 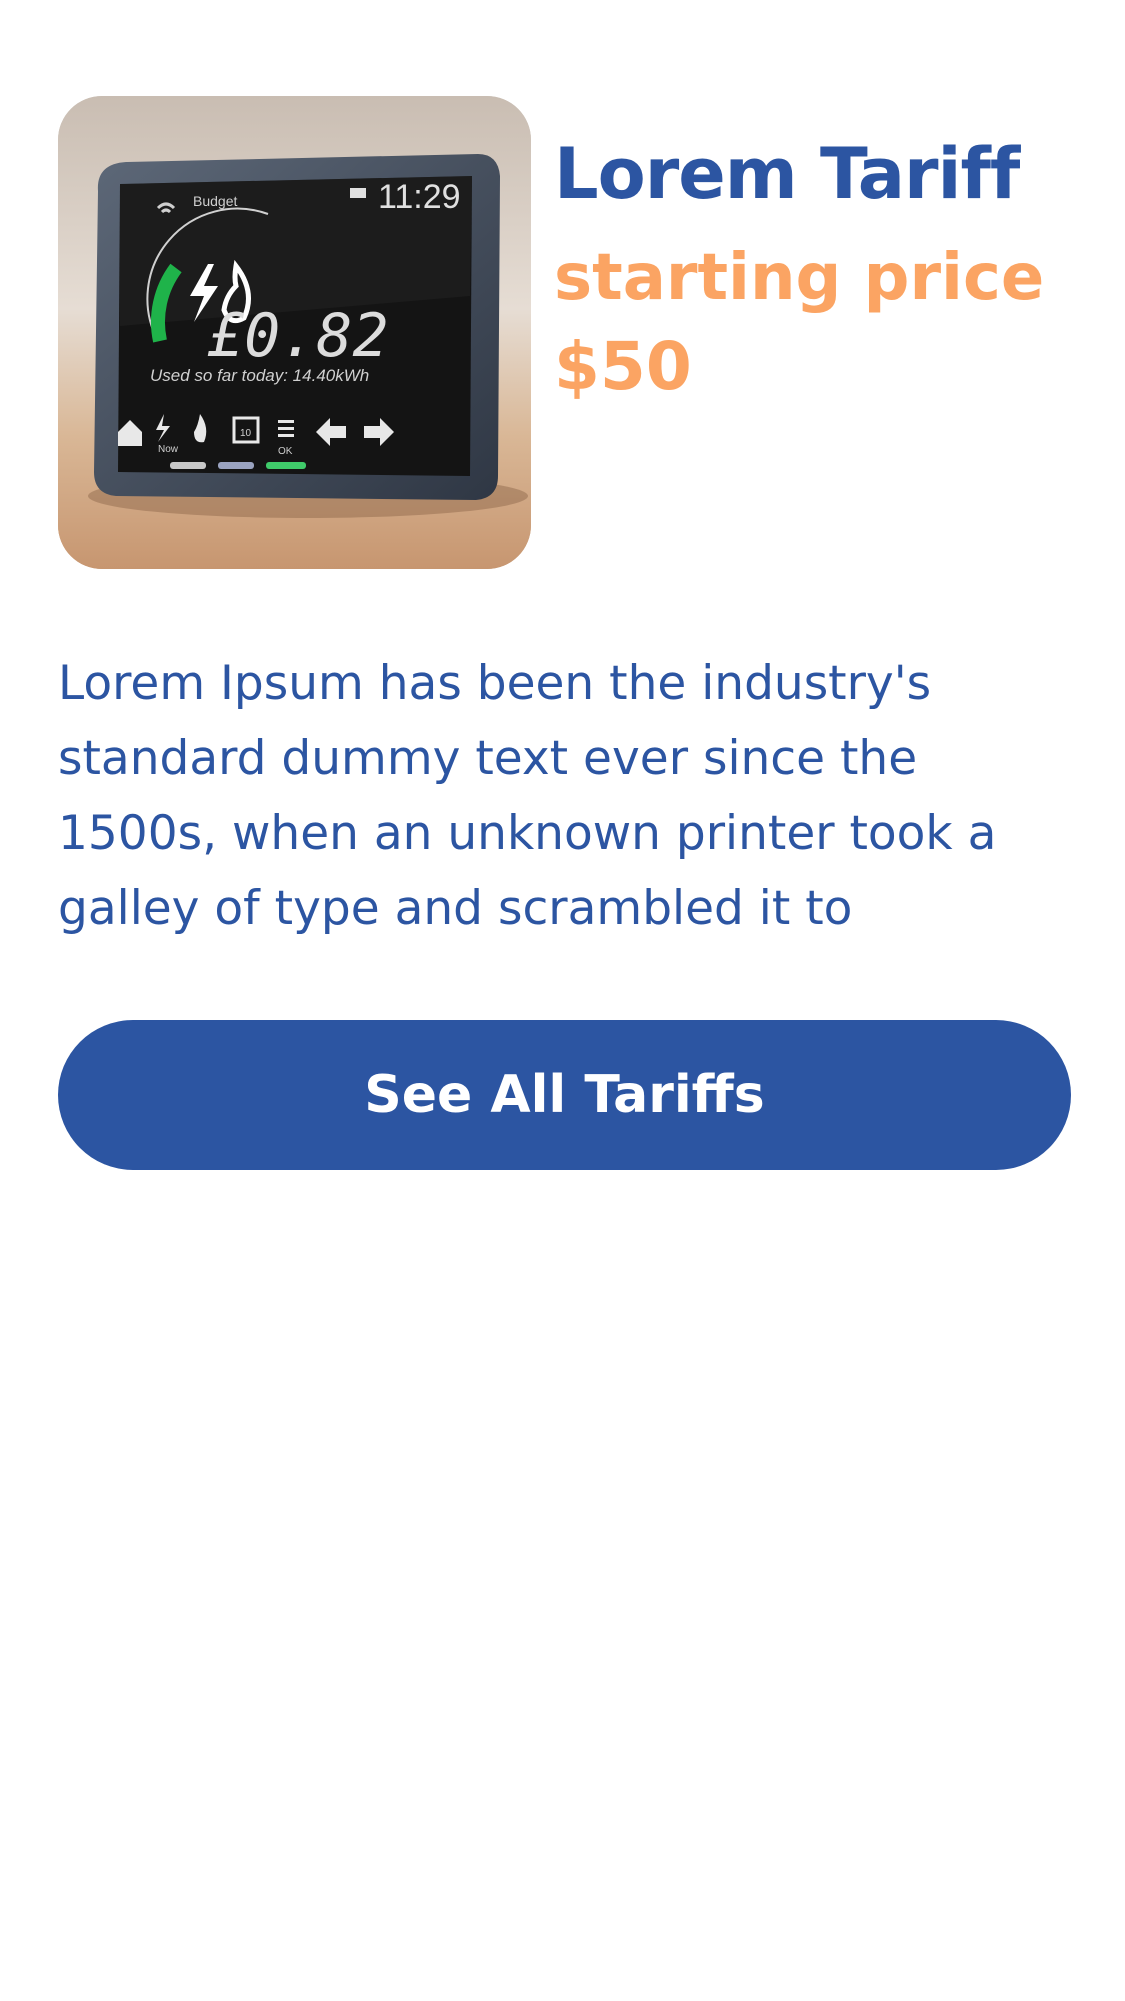 What do you see at coordinates (285, 451) in the screenshot?
I see `screen-ok-label: OK` at bounding box center [285, 451].